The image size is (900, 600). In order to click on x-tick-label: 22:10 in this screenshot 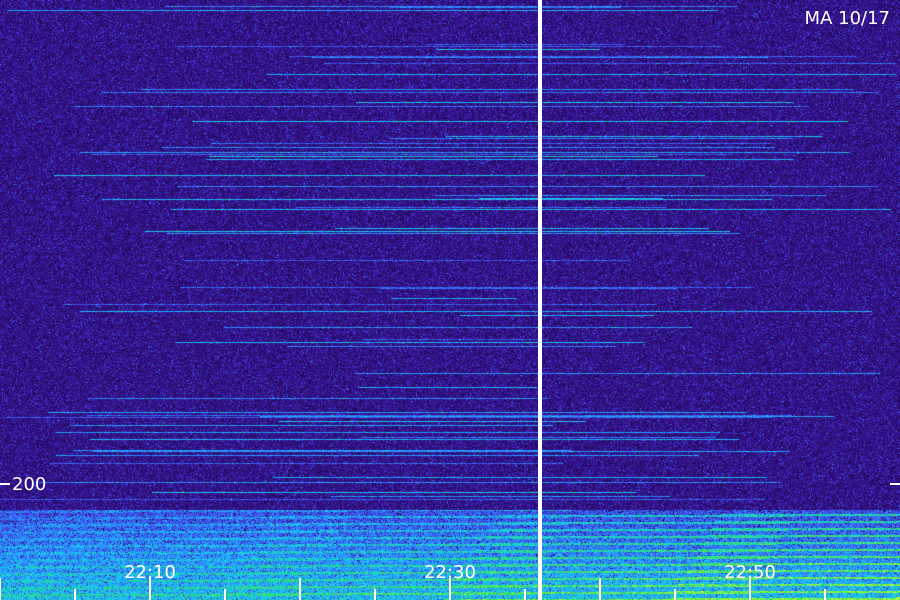, I will do `click(150, 572)`.